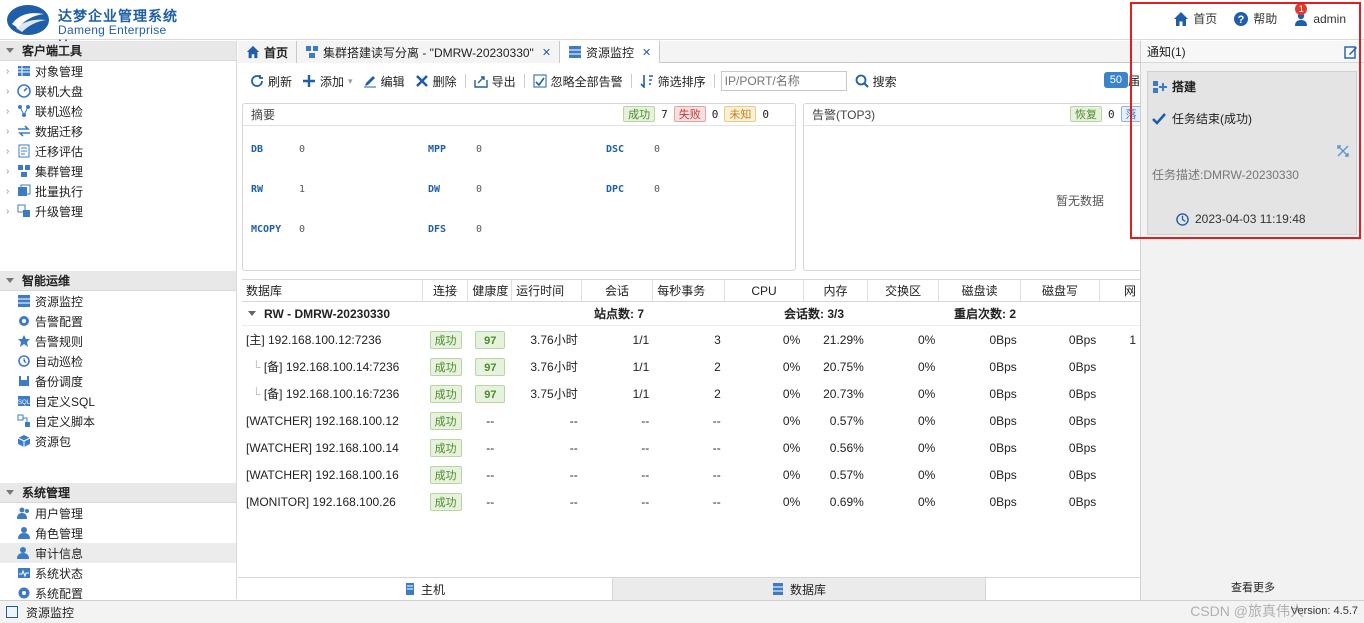 Image resolution: width=1364 pixels, height=623 pixels. What do you see at coordinates (980, 291) in the screenshot?
I see `col-disk-read: 磁盘读` at bounding box center [980, 291].